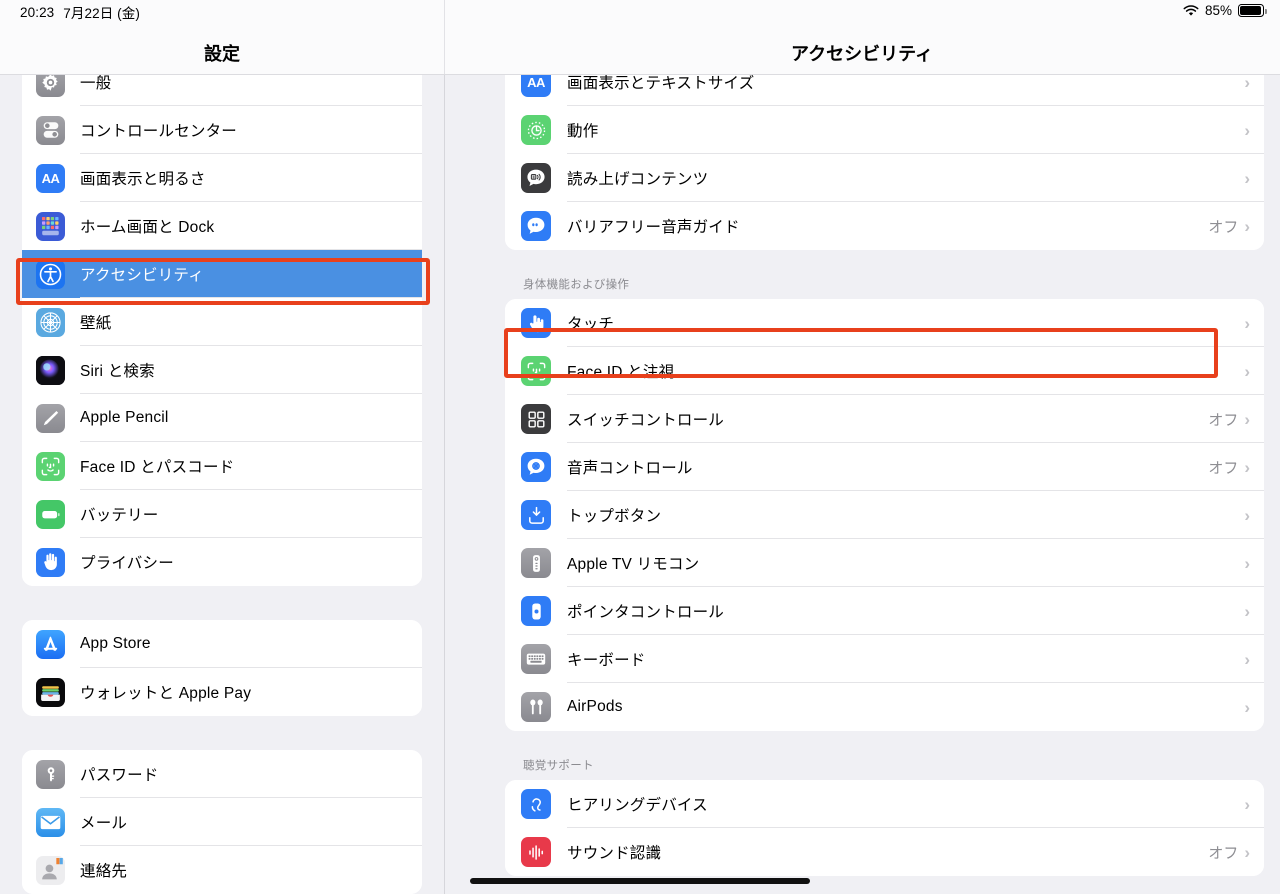 Image resolution: width=1280 pixels, height=894 pixels. Describe the element at coordinates (884, 130) in the screenshot. I see `detail-row-motion: 動作 ›` at that location.